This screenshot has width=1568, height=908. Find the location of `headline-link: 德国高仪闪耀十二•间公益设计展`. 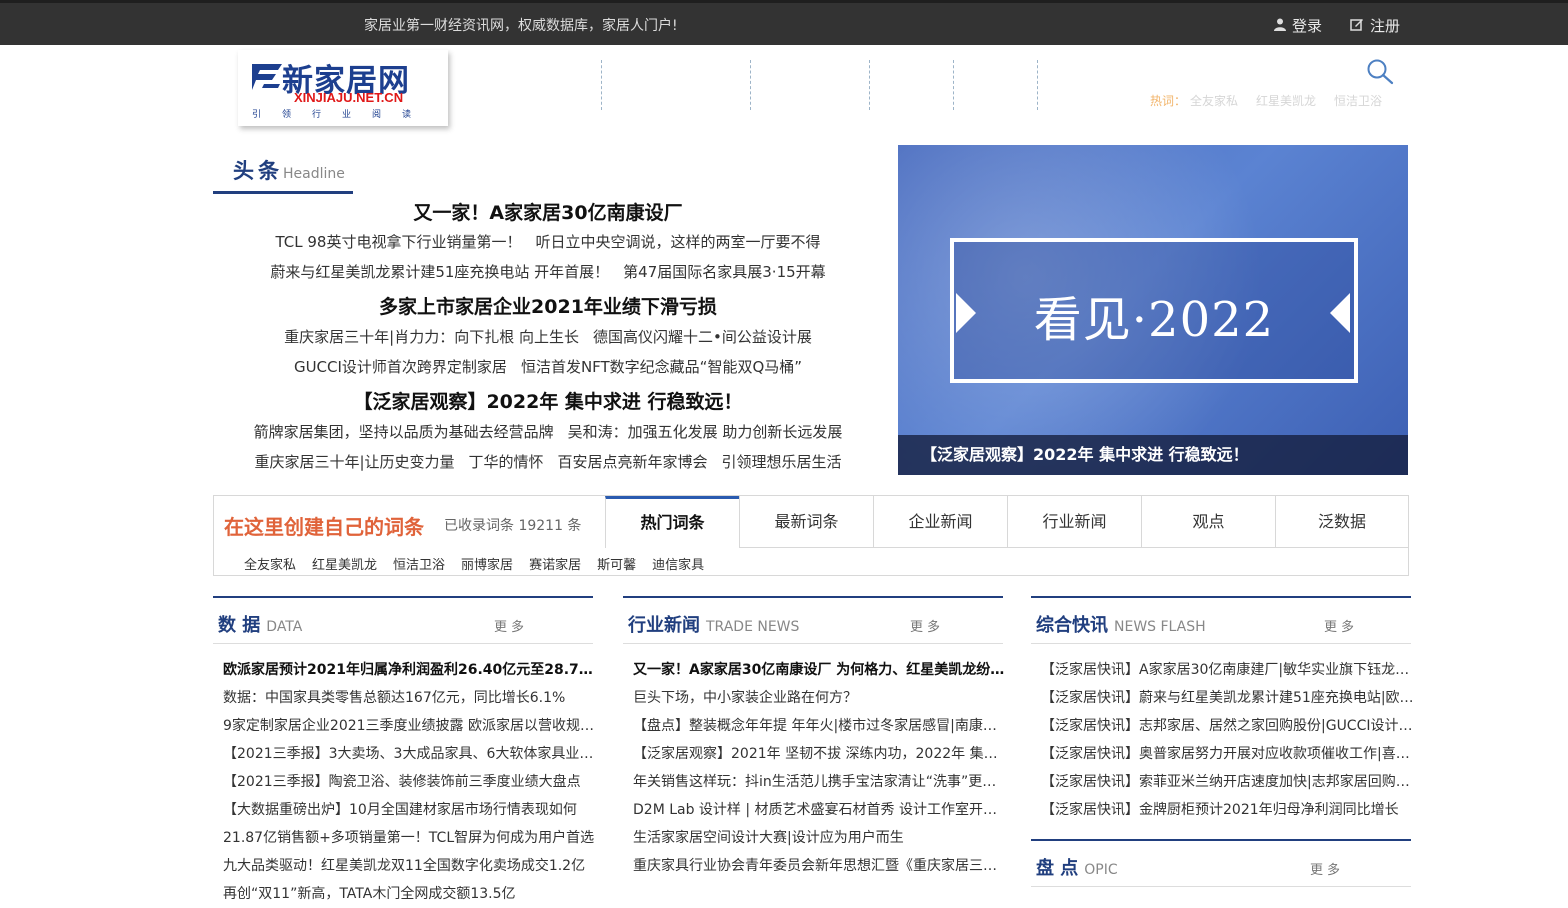

headline-link: 德国高仪闪耀十二•间公益设计展 is located at coordinates (702, 337).